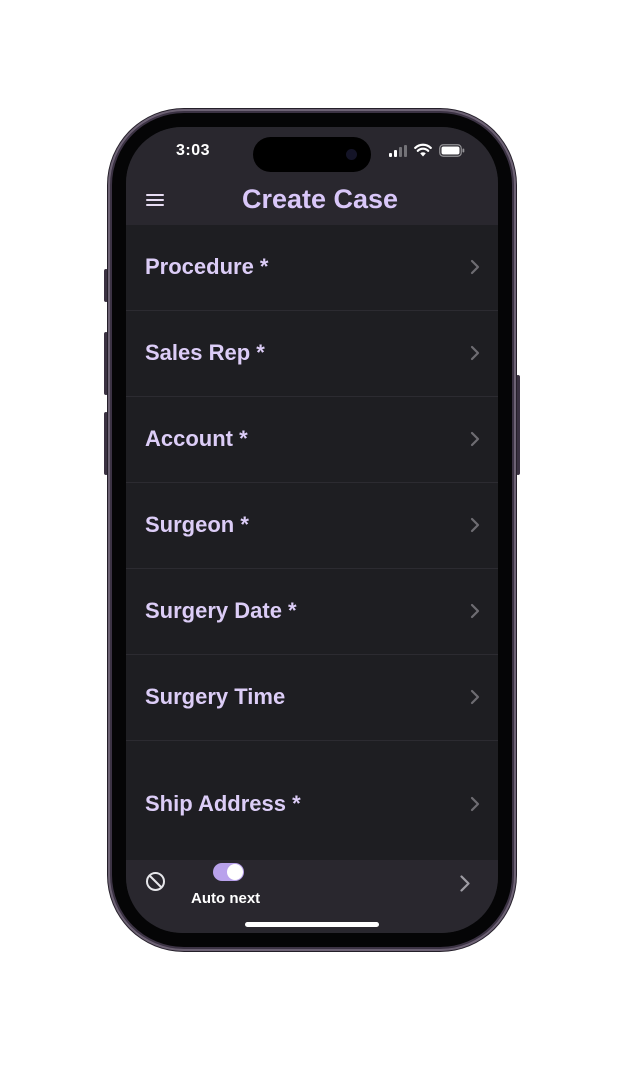 The image size is (624, 1080). I want to click on surgery-date-label: Surgery Date *, so click(221, 610).